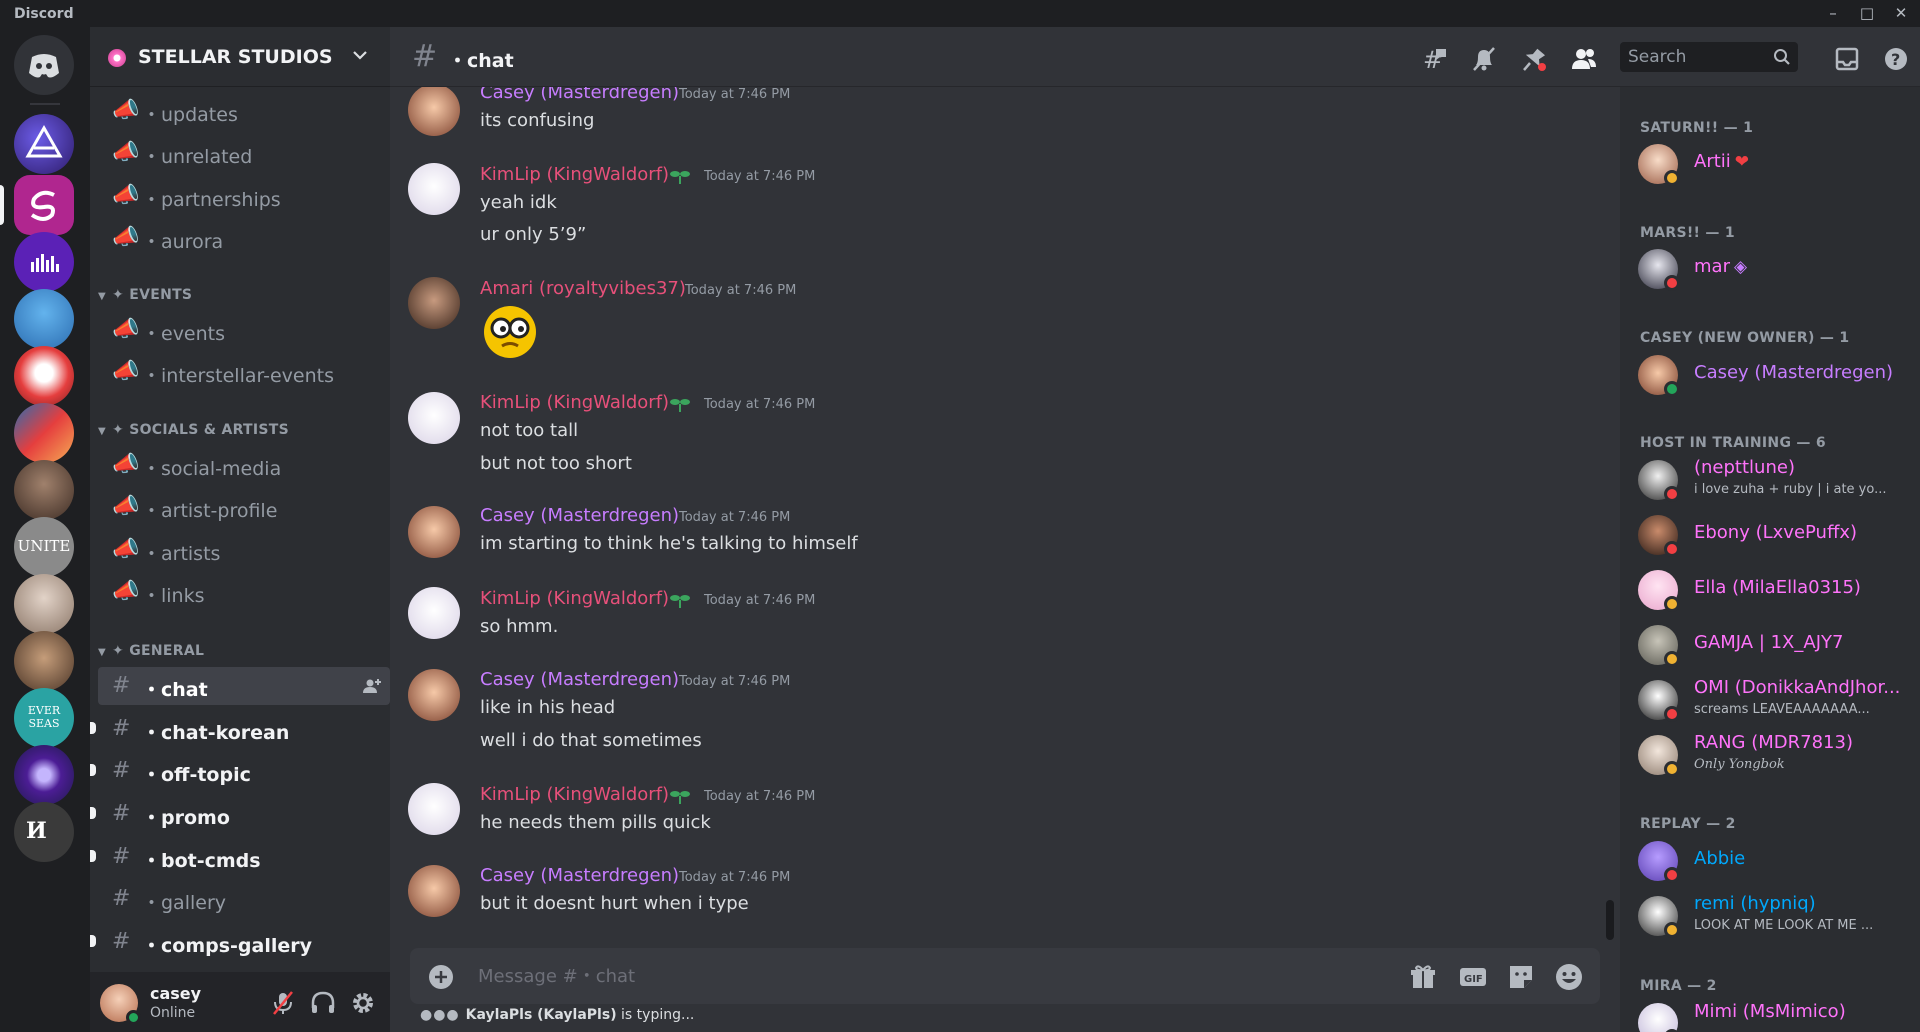 This screenshot has width=1920, height=1032. Describe the element at coordinates (244, 686) in the screenshot. I see `channel-chat: # ・chat` at that location.